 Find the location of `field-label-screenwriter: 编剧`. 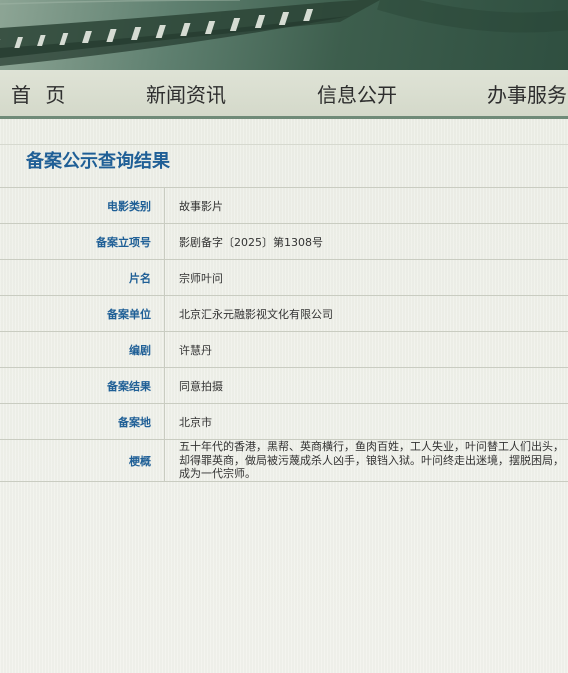

field-label-screenwriter: 编剧 is located at coordinates (82, 349).